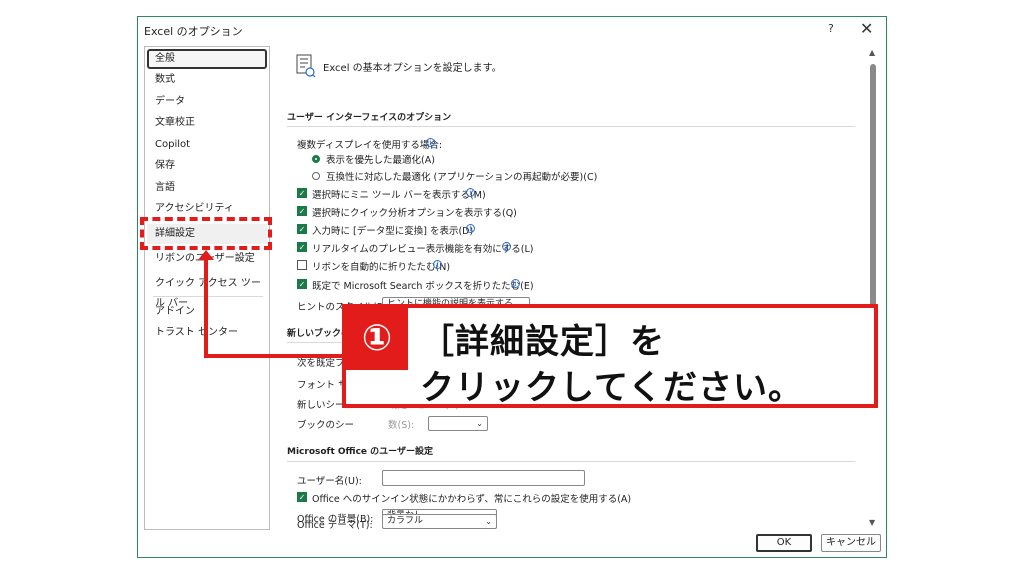 This screenshot has height=576, width=1024. Describe the element at coordinates (784, 543) in the screenshot. I see `ok-button: OK` at that location.